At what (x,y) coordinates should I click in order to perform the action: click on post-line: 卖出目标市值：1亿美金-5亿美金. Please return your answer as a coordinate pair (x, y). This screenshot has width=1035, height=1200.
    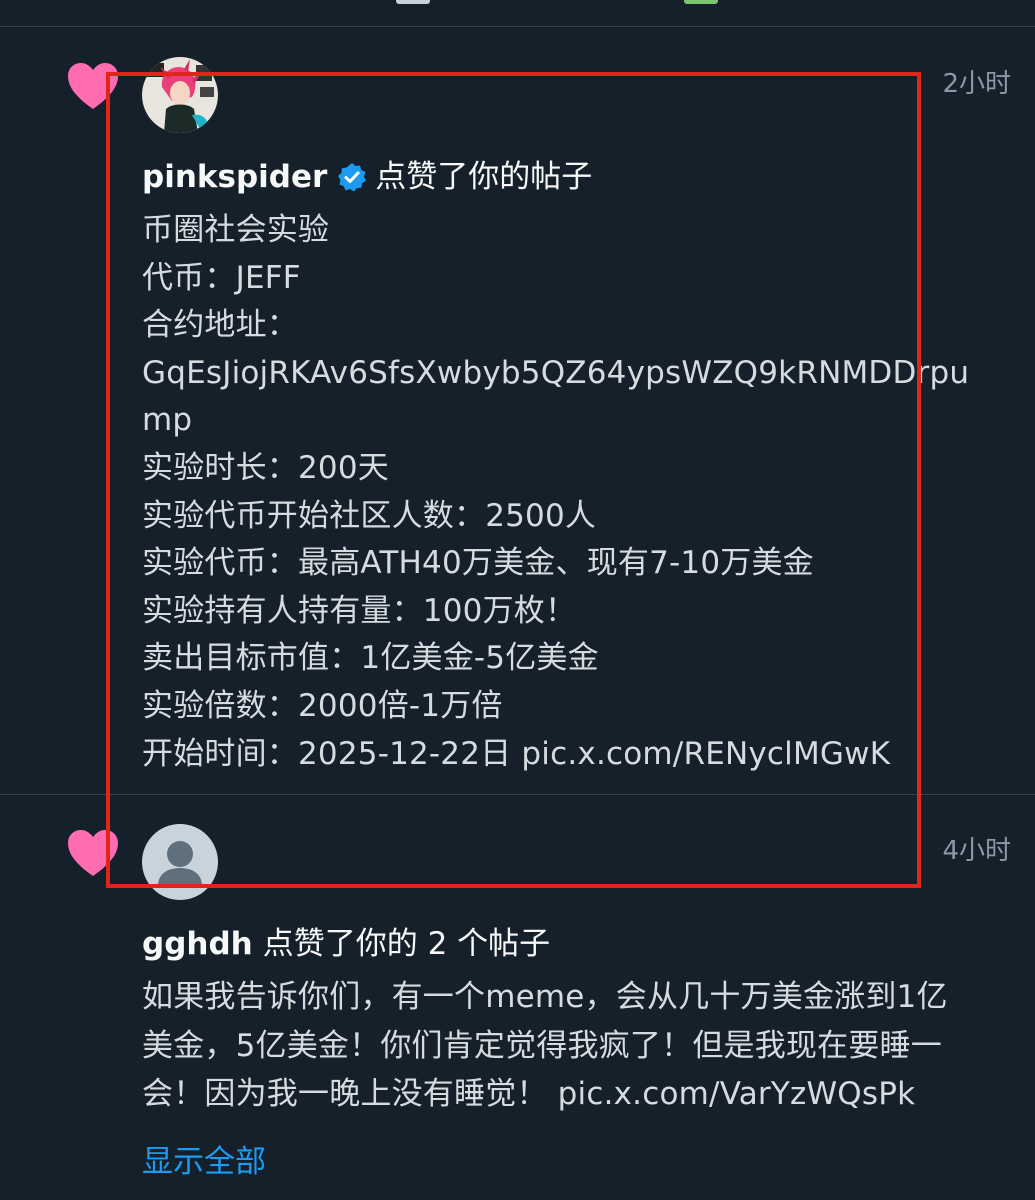
    Looking at the image, I should click on (370, 658).